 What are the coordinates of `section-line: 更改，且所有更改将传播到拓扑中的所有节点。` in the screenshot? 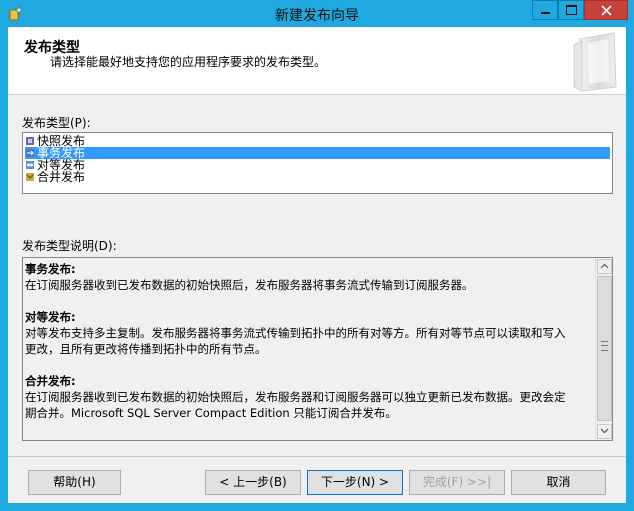 It's located at (146, 349).